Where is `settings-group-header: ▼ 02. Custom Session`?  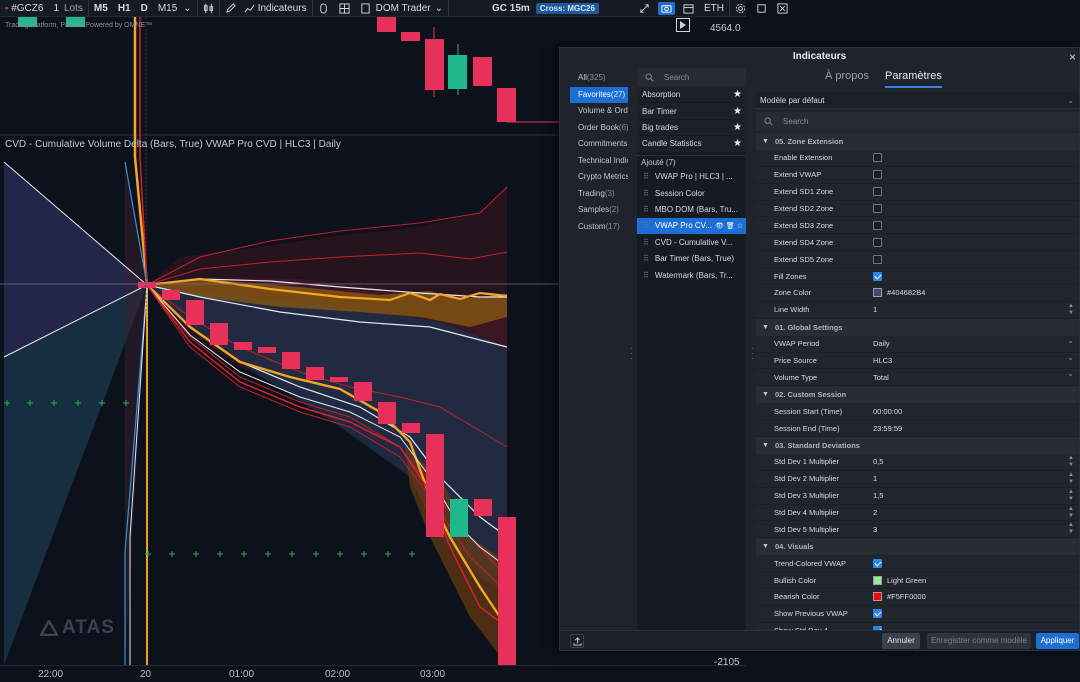
settings-group-header: ▼ 02. Custom Session is located at coordinates (917, 395).